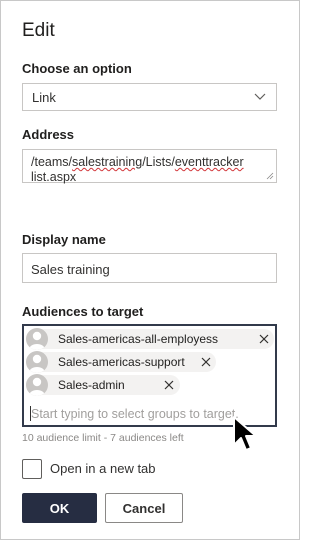 Image resolution: width=320 pixels, height=540 pixels. Describe the element at coordinates (138, 339) in the screenshot. I see `audience-name: Sales-americas-all-employess` at that location.